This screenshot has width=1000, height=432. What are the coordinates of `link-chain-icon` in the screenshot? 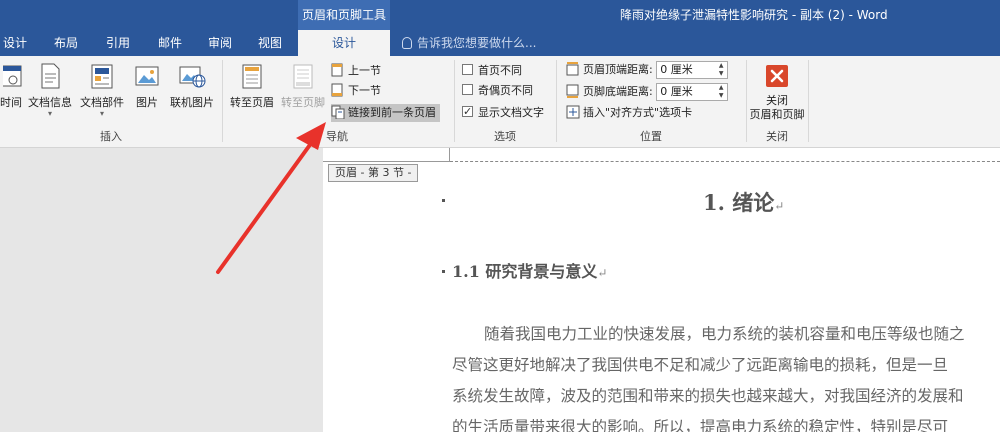 It's located at (338, 112).